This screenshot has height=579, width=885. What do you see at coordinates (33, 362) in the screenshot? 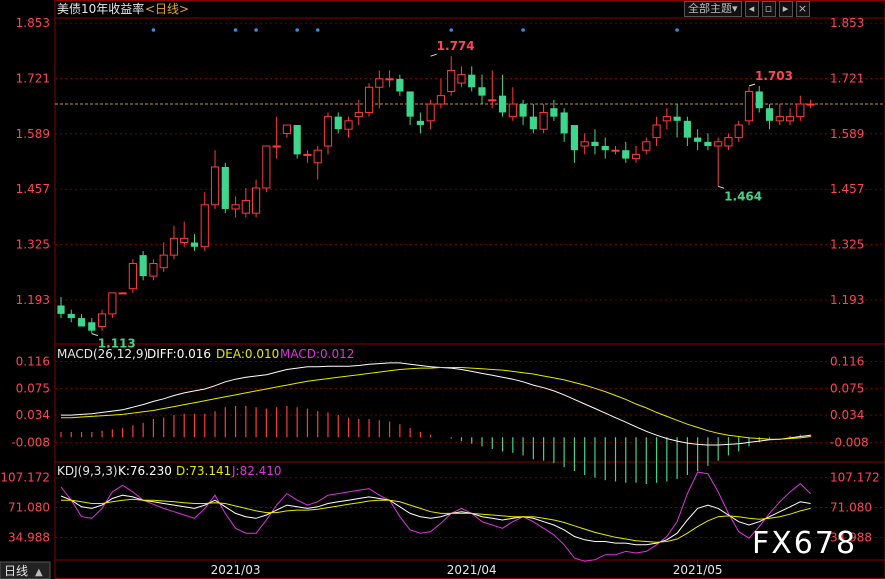
I see `macd-tick-left: 0.116` at bounding box center [33, 362].